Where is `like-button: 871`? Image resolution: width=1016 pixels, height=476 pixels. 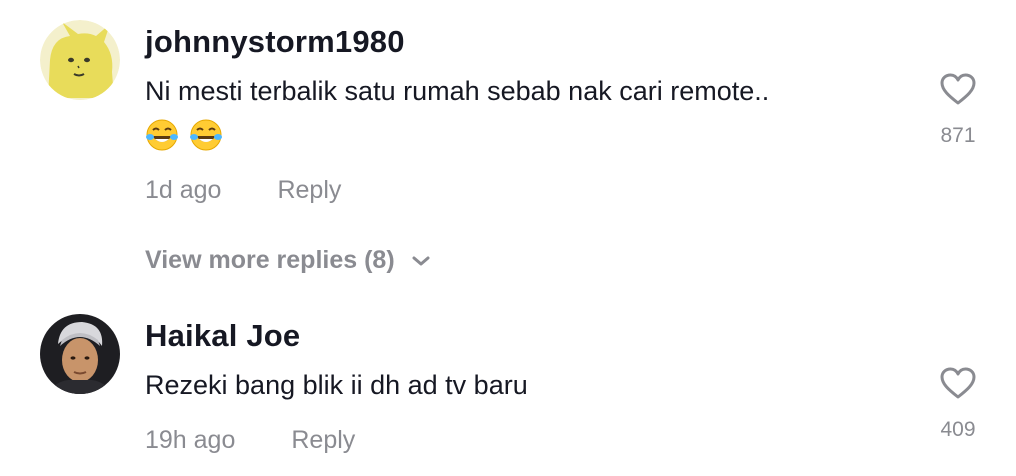
like-button: 871 is located at coordinates (958, 110).